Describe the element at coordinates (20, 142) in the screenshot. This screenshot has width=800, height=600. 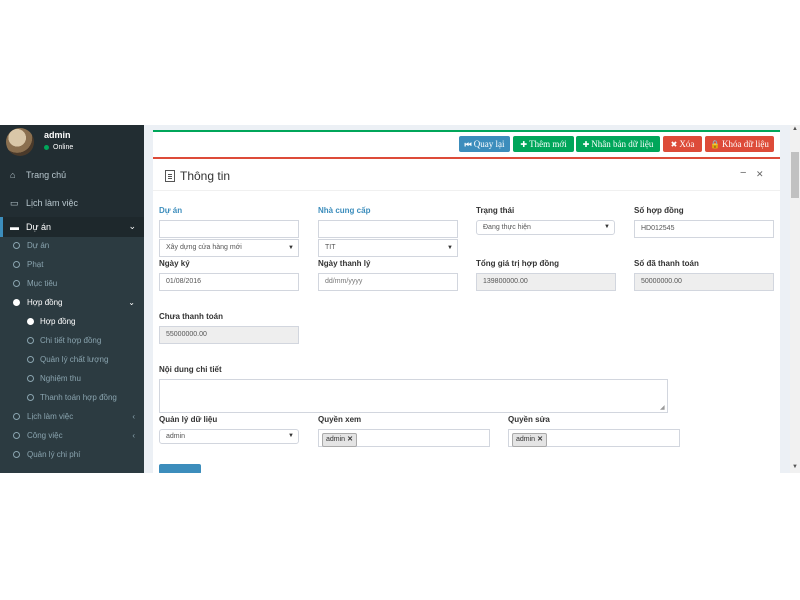
I see `avatar` at that location.